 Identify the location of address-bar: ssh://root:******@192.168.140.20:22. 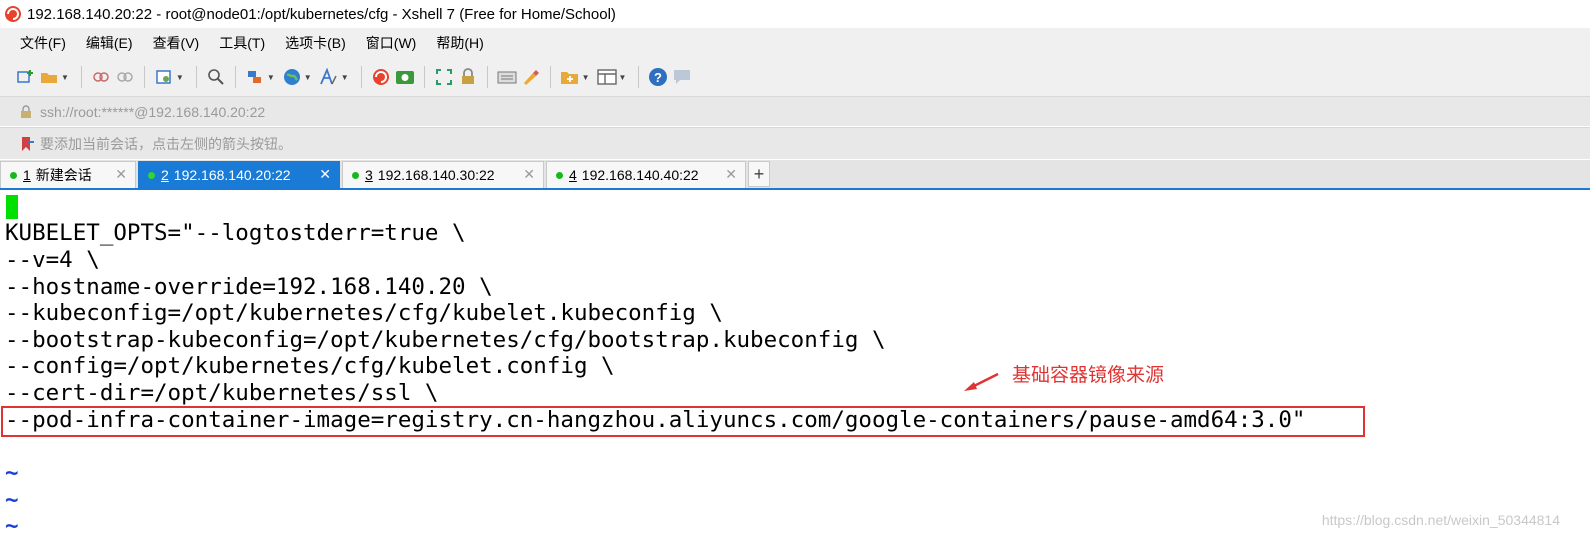
(795, 111).